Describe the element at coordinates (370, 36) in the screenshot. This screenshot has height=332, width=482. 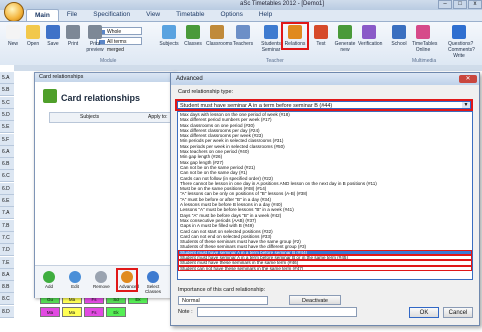
I see `verification-button: Verification` at that location.